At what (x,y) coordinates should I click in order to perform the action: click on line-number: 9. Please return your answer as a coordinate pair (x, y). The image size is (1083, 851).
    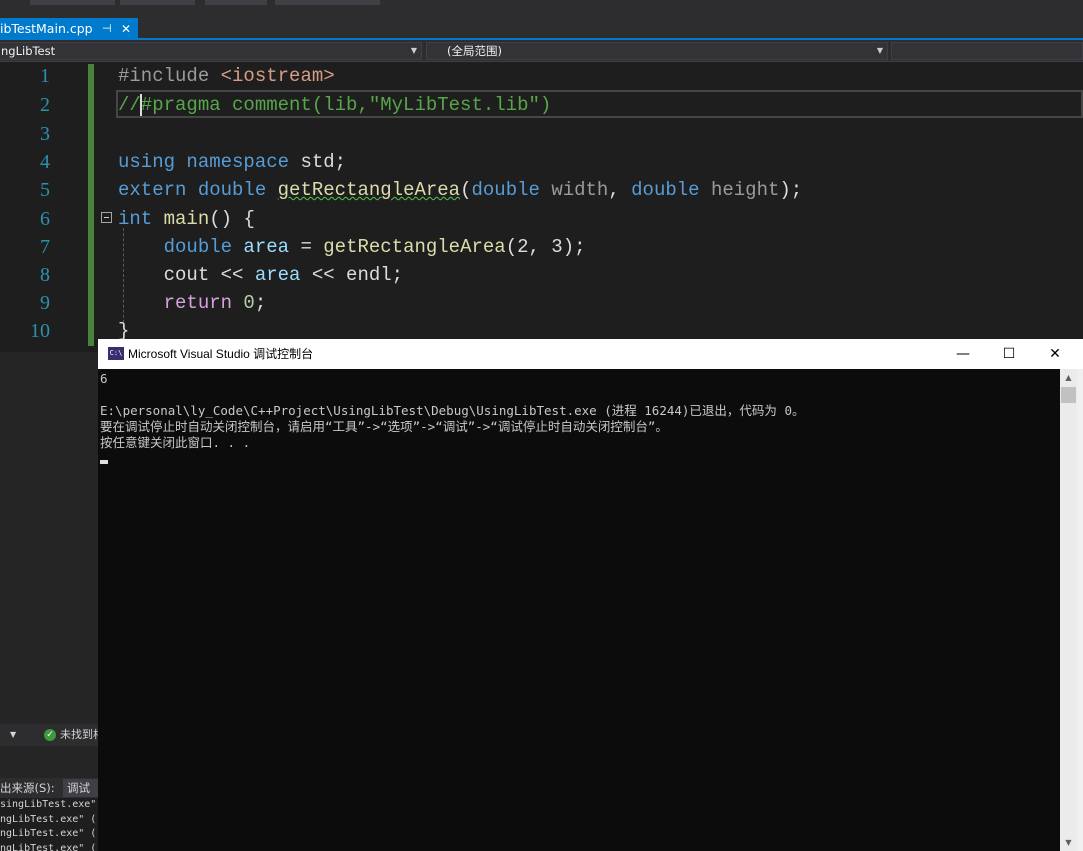
    Looking at the image, I should click on (45, 303).